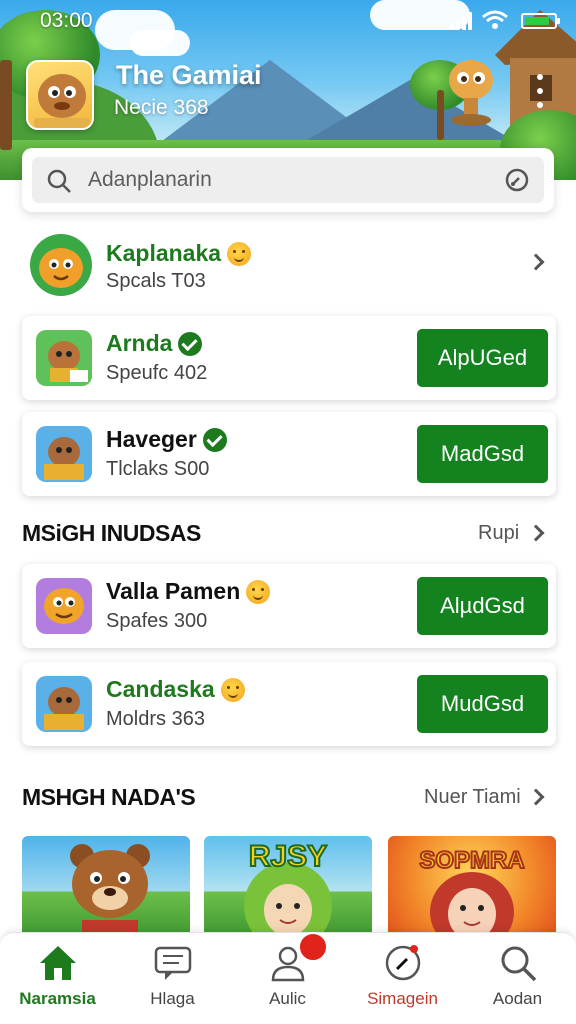 The image size is (576, 1024). I want to click on chat-icon, so click(173, 963).